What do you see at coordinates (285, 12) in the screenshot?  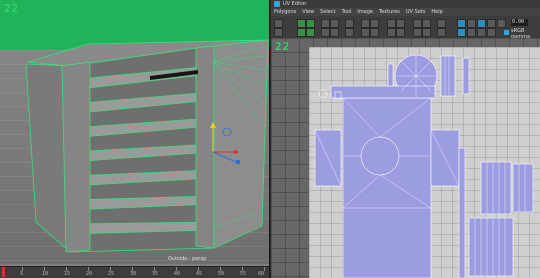 I see `menu-polygons: Polygons` at bounding box center [285, 12].